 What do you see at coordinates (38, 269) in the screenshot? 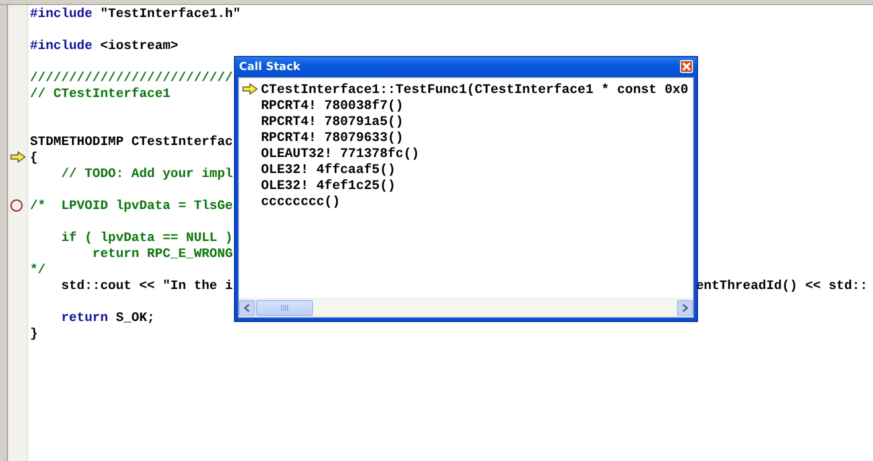
I see `code-line: */` at bounding box center [38, 269].